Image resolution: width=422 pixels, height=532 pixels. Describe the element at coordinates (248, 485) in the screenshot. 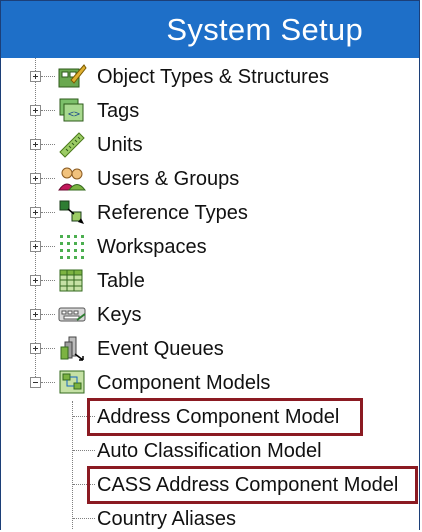

I see `tree-child-label: CASS Address Component Model` at that location.